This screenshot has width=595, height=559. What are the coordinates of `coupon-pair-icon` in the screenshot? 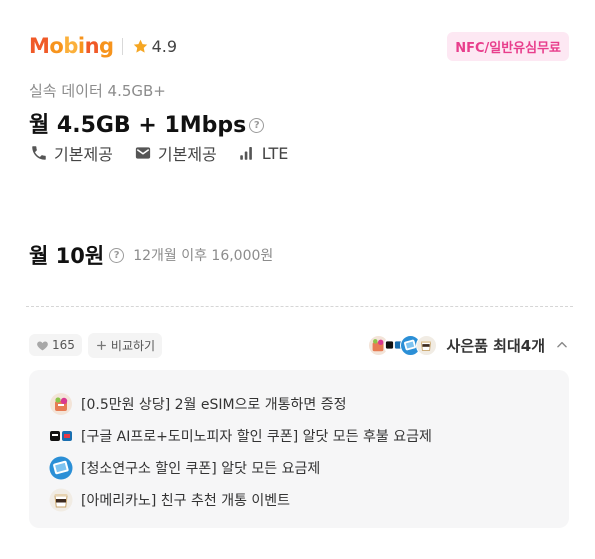 It's located at (61, 436).